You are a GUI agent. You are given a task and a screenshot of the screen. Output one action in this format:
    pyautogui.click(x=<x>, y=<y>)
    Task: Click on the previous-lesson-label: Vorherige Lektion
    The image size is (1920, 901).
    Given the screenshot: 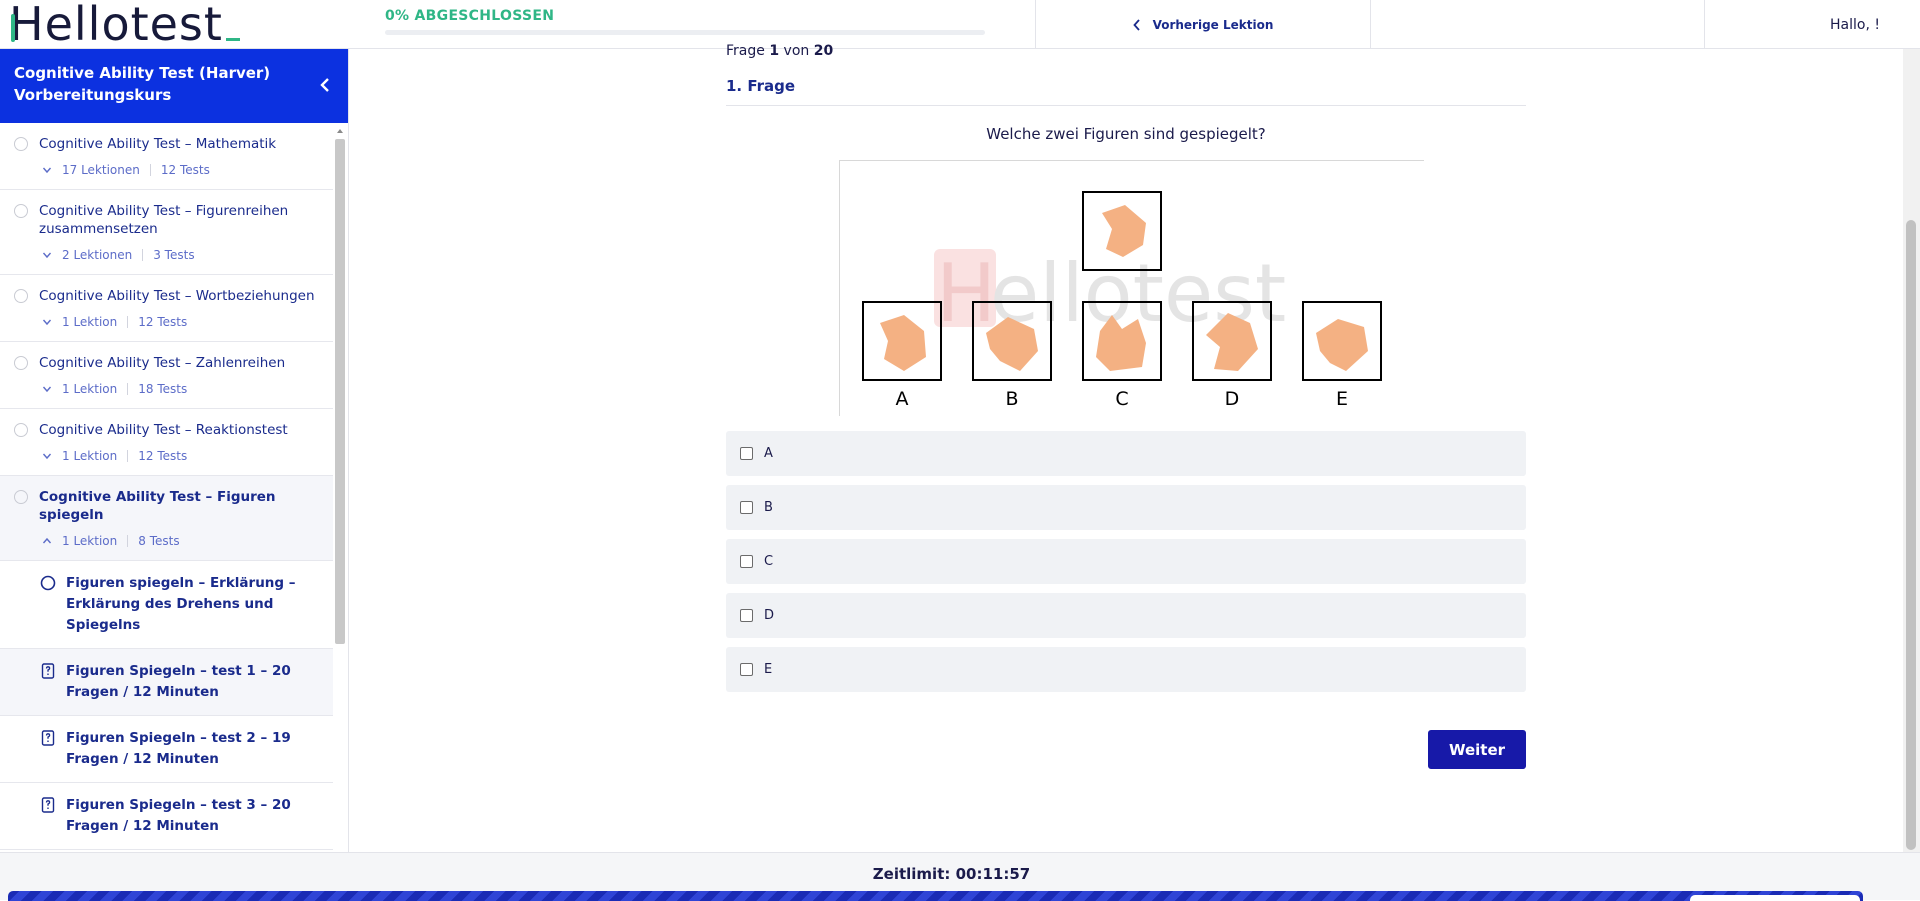 What is the action you would take?
    pyautogui.click(x=1213, y=24)
    